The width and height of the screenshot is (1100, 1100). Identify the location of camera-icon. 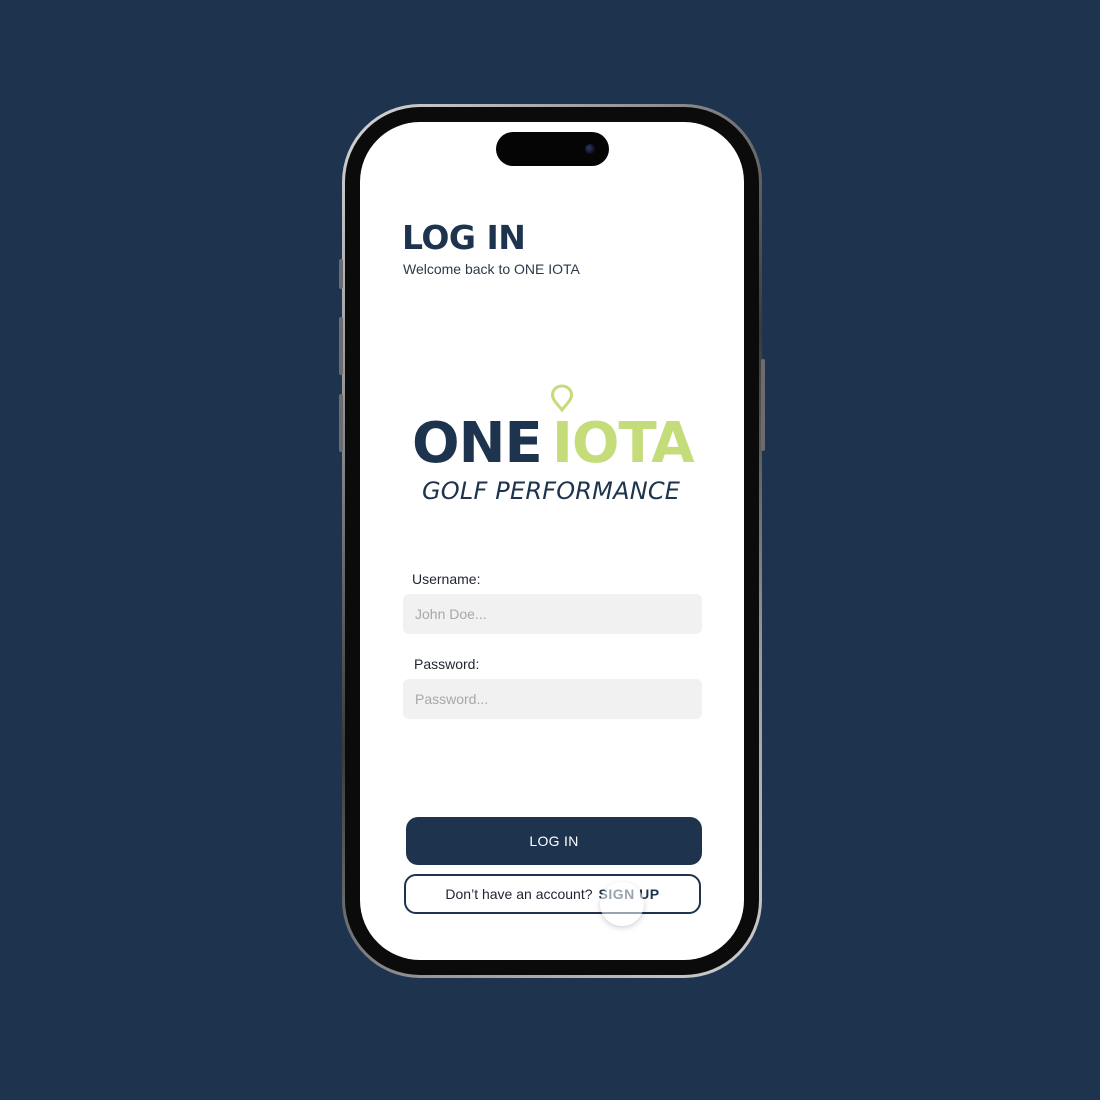
(590, 149).